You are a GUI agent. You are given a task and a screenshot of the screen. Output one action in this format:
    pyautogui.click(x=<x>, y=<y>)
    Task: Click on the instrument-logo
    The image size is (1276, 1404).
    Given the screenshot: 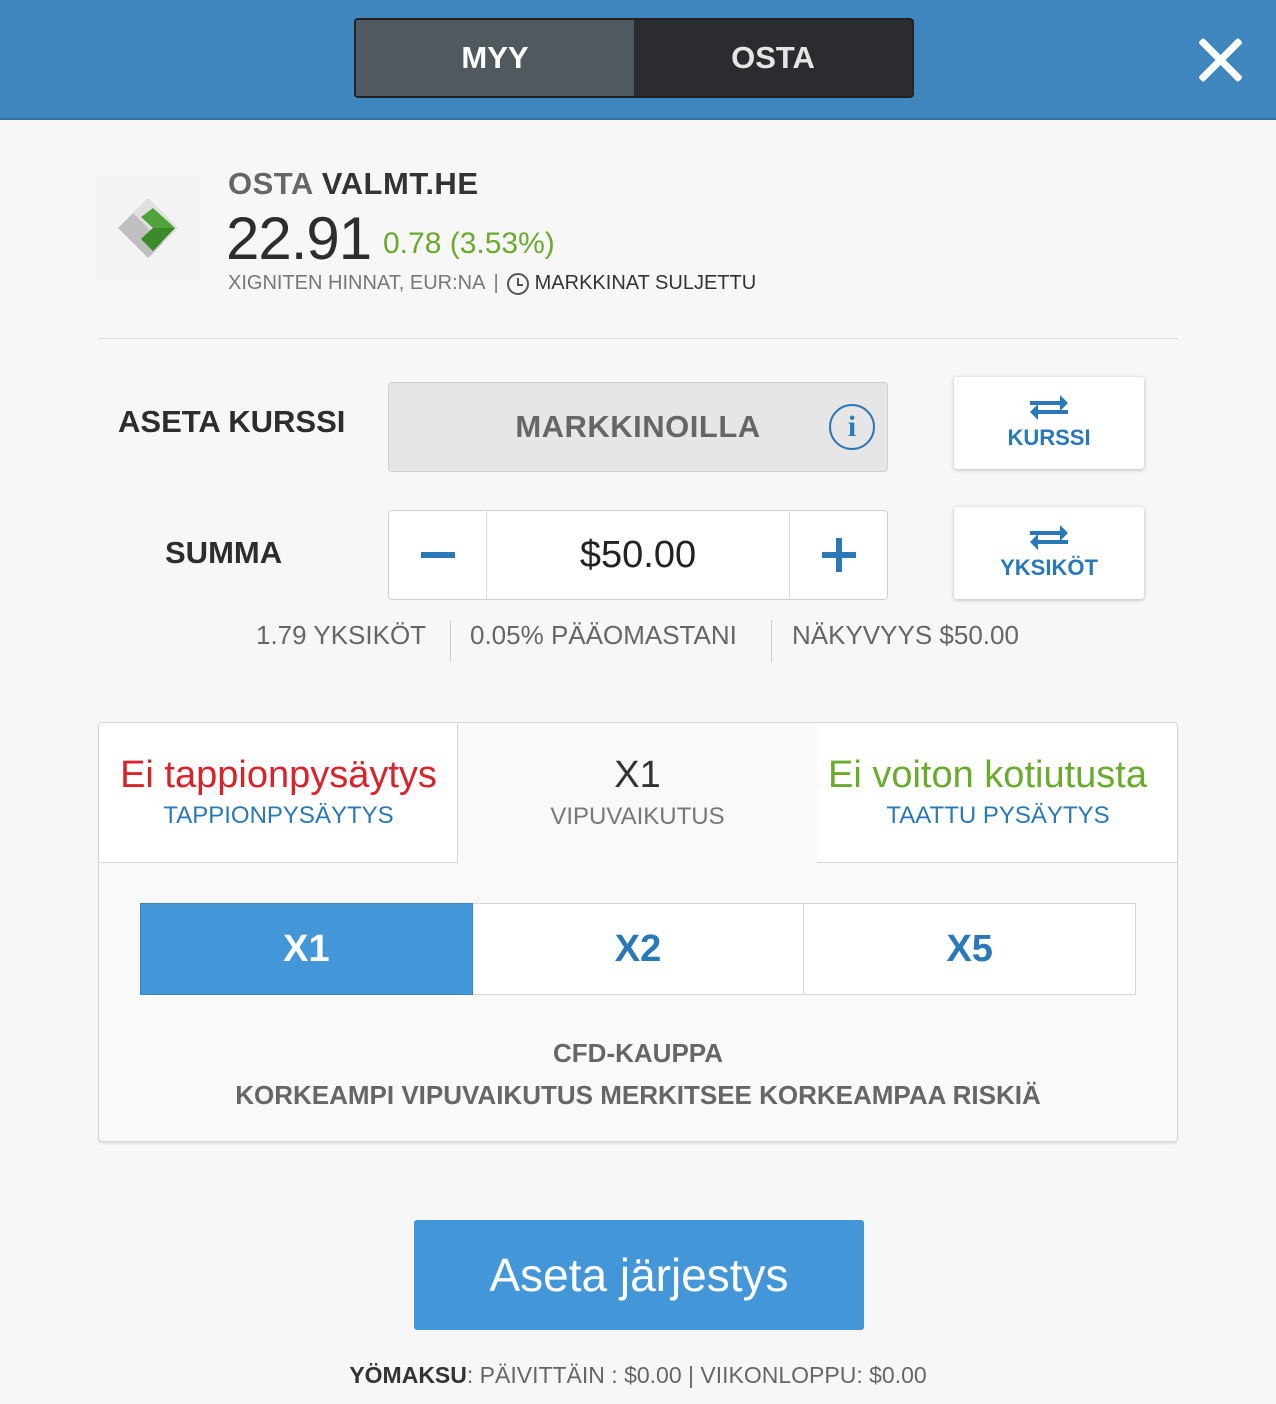 What is the action you would take?
    pyautogui.click(x=148, y=228)
    